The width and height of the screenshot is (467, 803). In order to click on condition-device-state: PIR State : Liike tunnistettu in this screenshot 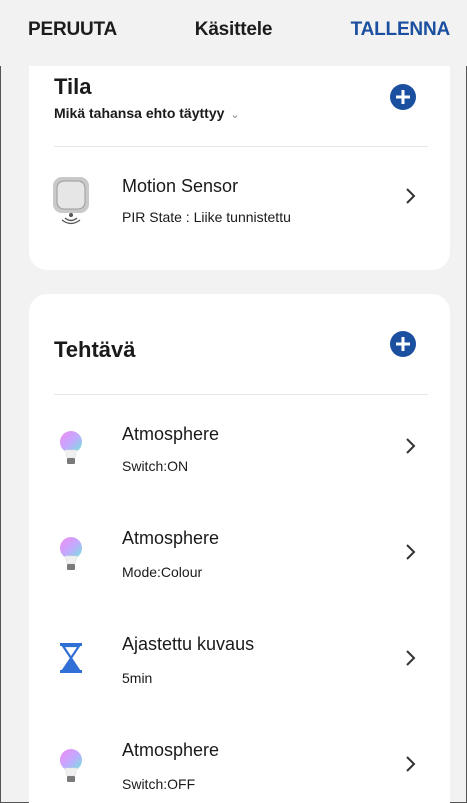, I will do `click(206, 217)`.